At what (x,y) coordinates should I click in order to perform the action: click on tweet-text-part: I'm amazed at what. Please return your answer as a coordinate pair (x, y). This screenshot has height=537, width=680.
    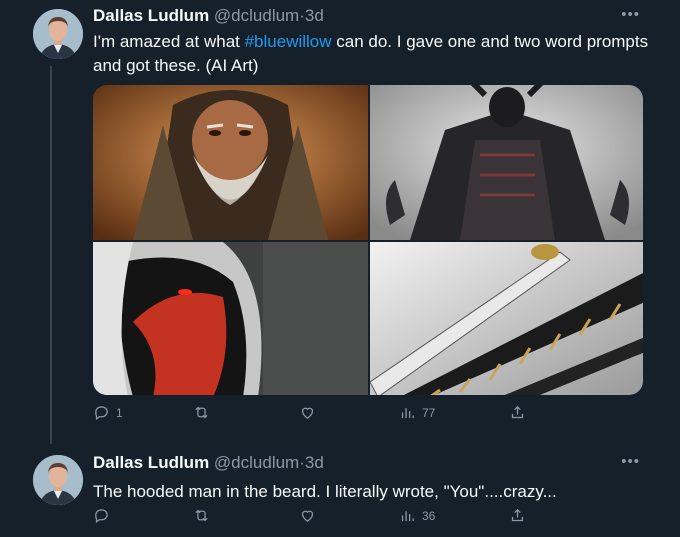
    Looking at the image, I should click on (169, 41).